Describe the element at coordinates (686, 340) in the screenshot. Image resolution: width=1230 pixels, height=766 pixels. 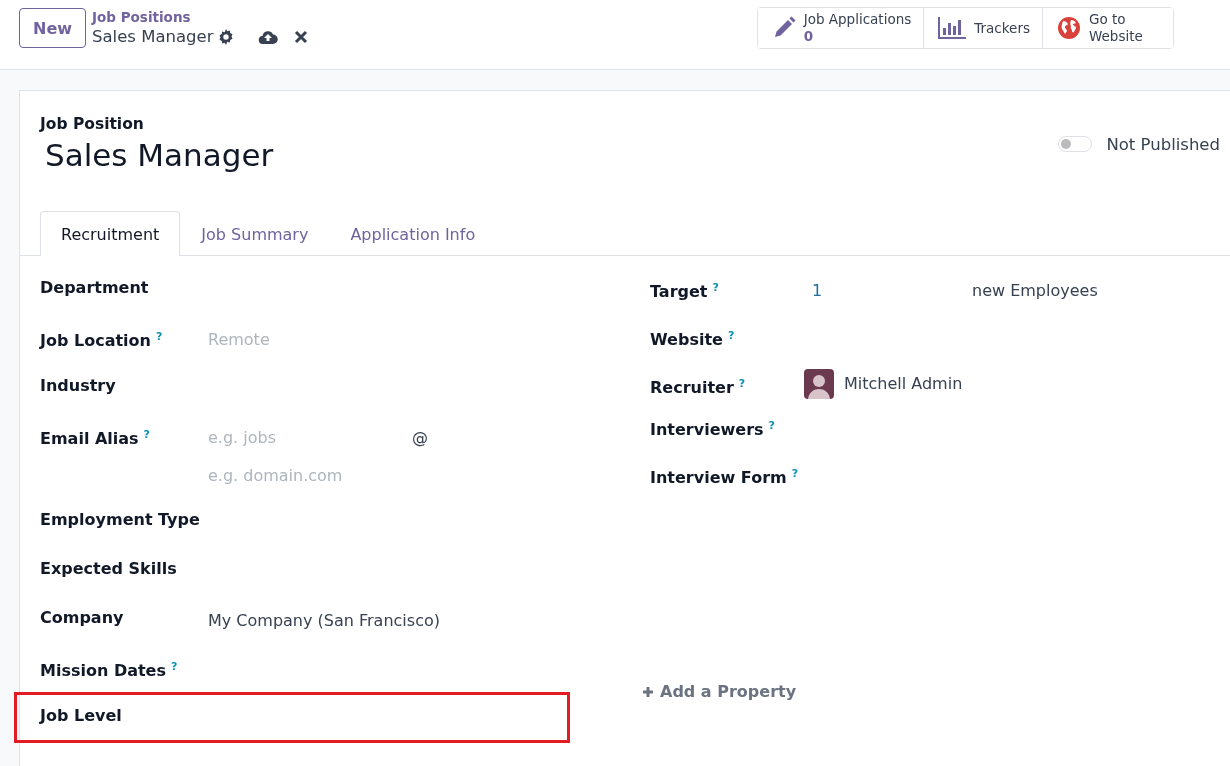
I see `field-label: Website` at that location.